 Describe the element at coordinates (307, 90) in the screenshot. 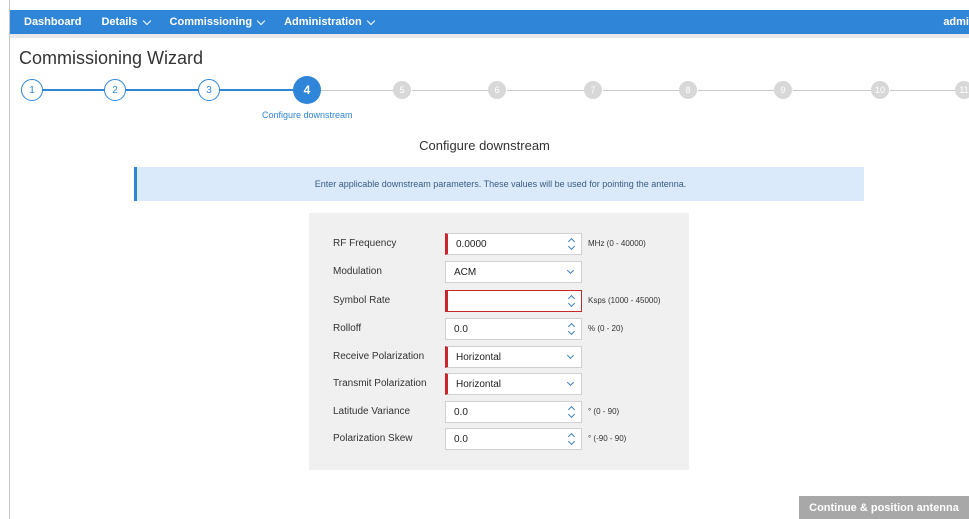

I see `step-4: 4` at that location.